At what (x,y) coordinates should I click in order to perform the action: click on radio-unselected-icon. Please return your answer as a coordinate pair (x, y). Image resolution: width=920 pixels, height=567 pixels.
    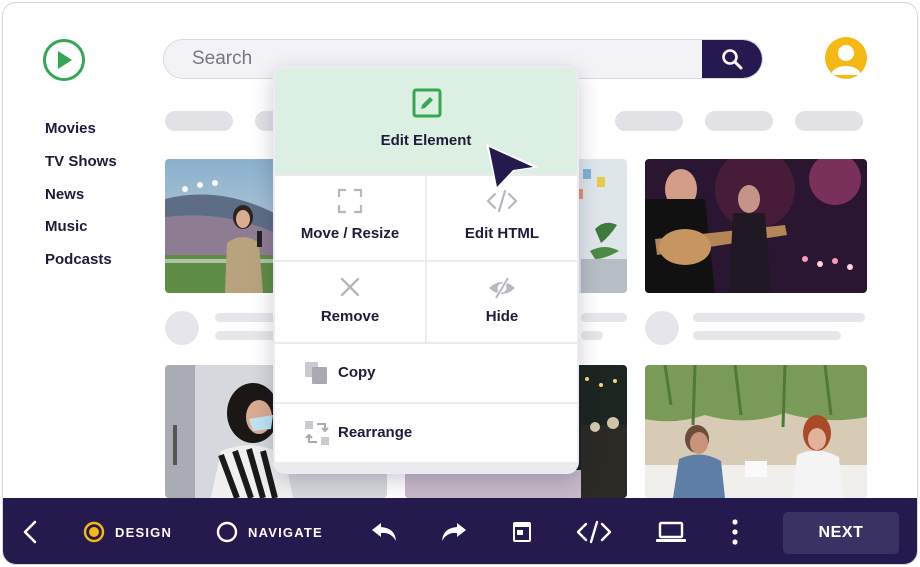
    Looking at the image, I should click on (227, 532).